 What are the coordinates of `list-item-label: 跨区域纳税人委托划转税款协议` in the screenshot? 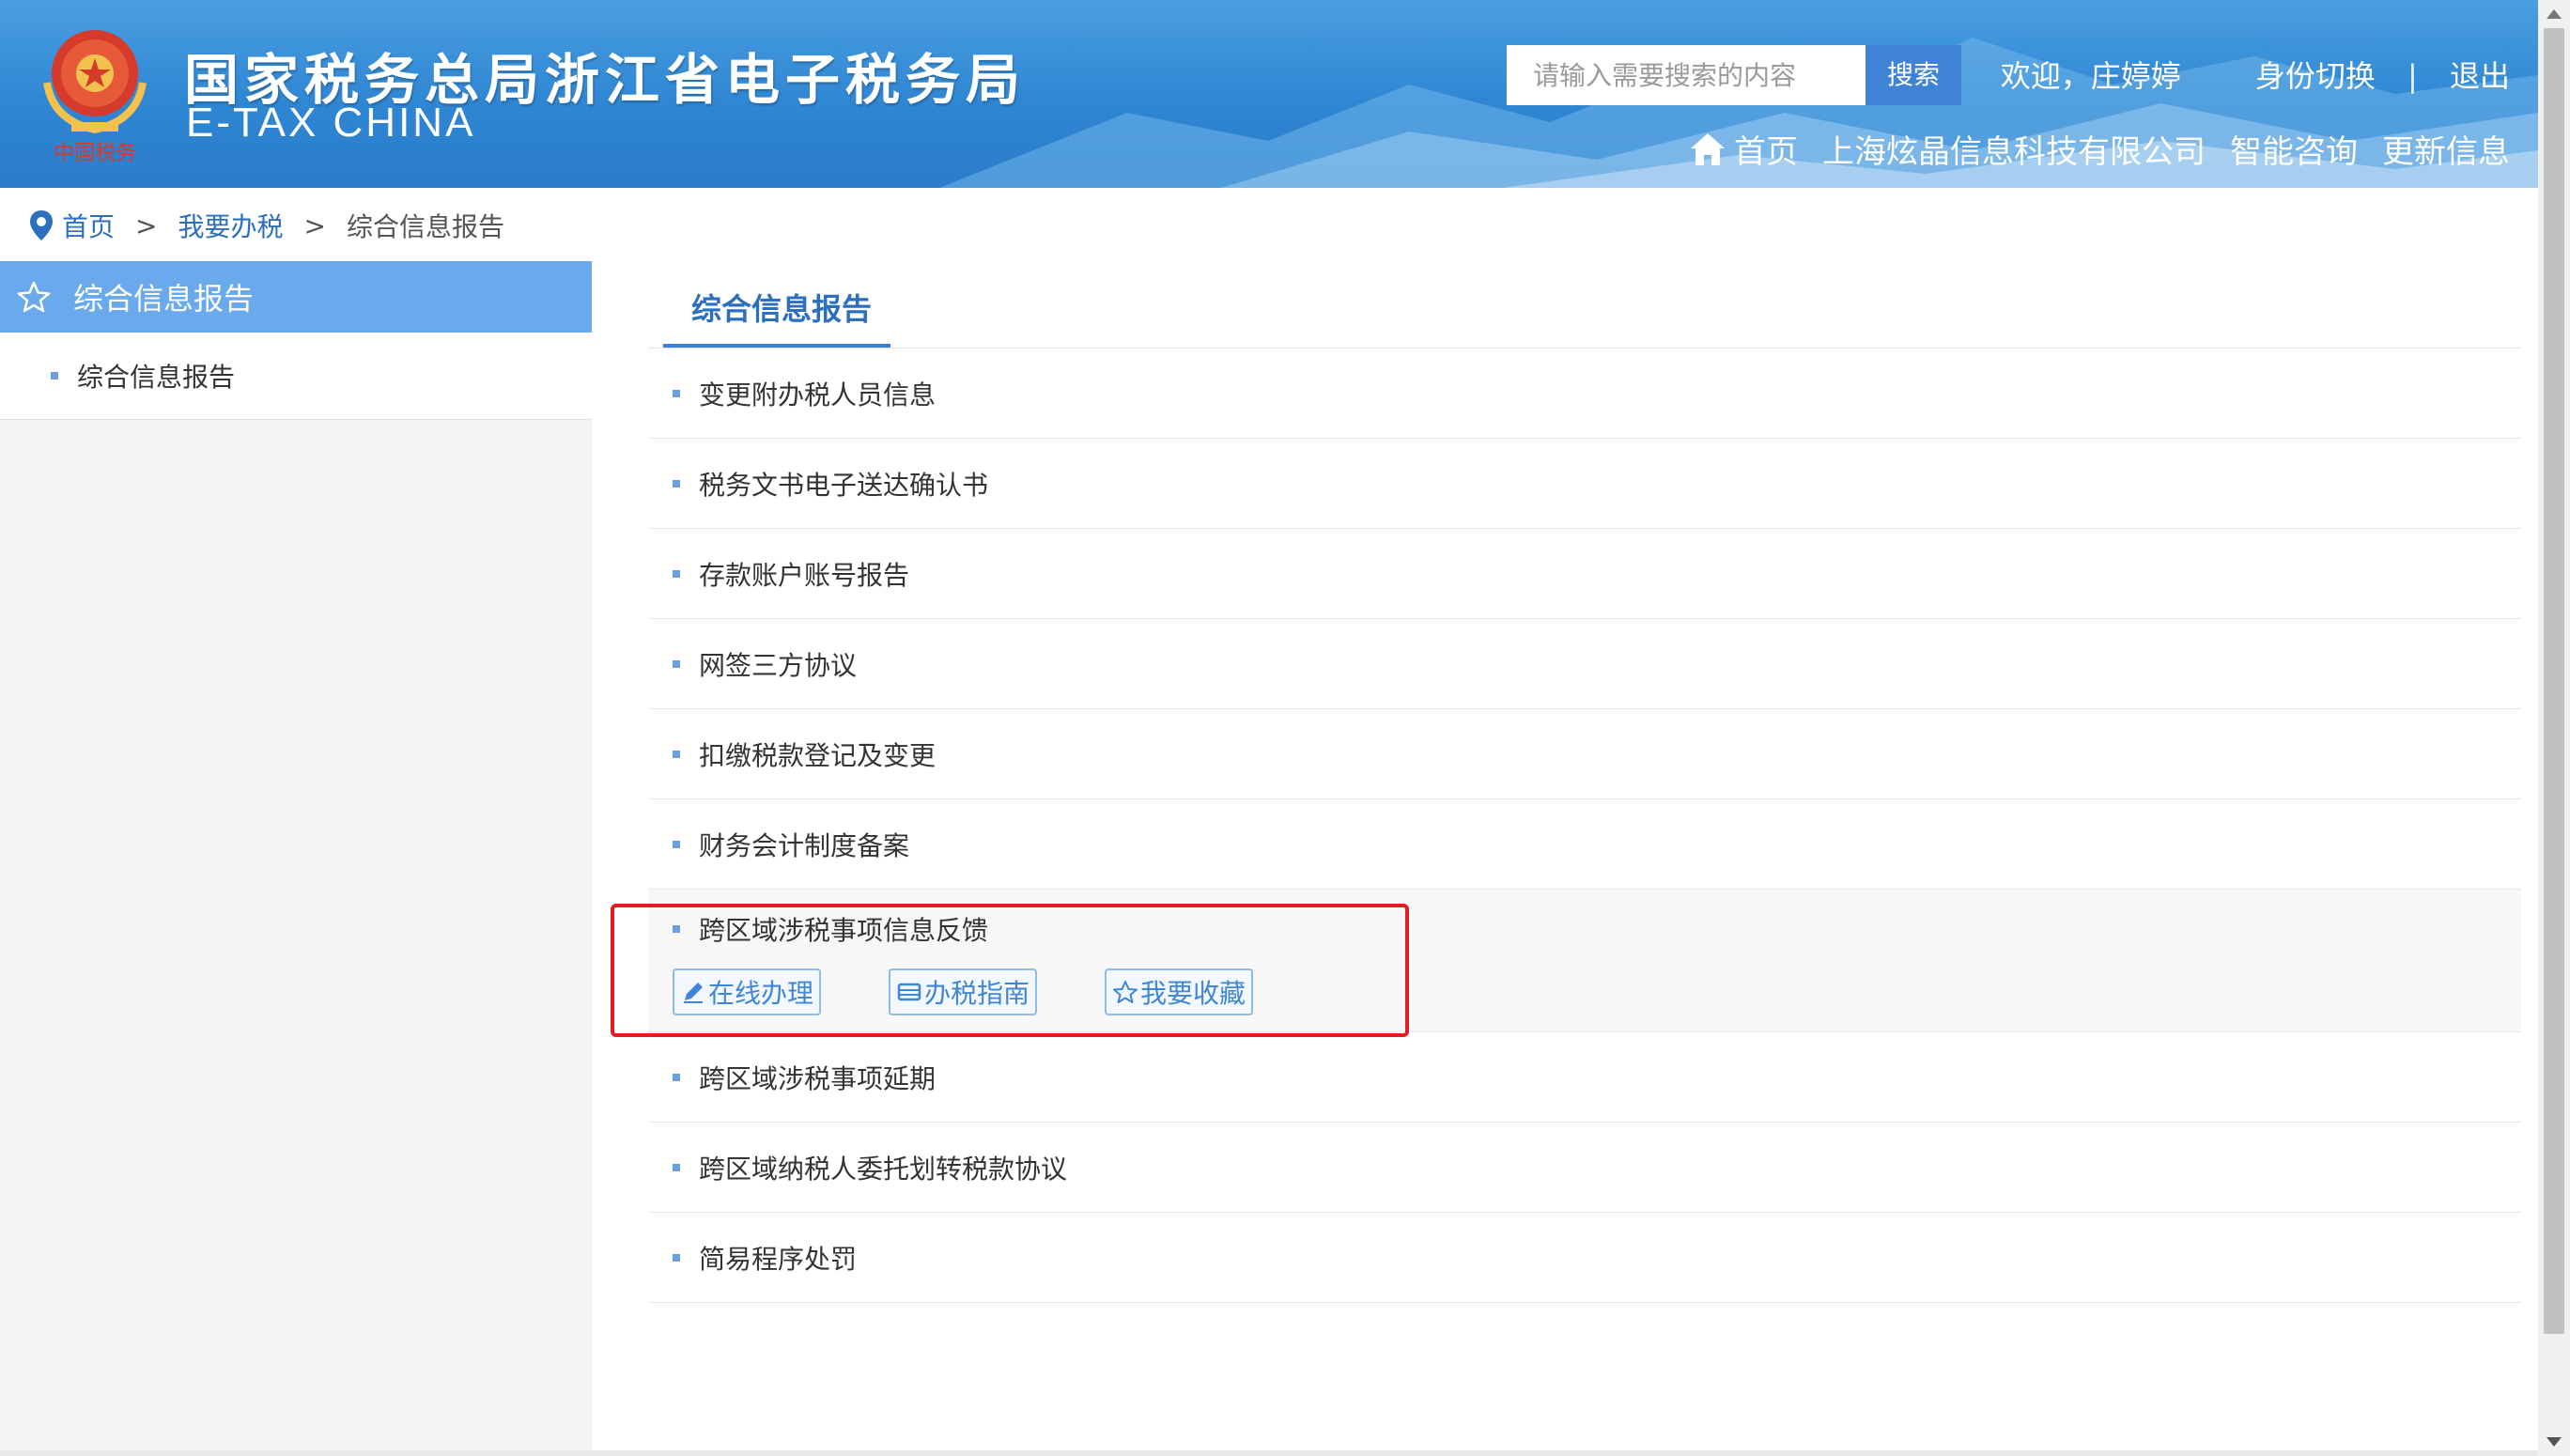 It's located at (883, 1167).